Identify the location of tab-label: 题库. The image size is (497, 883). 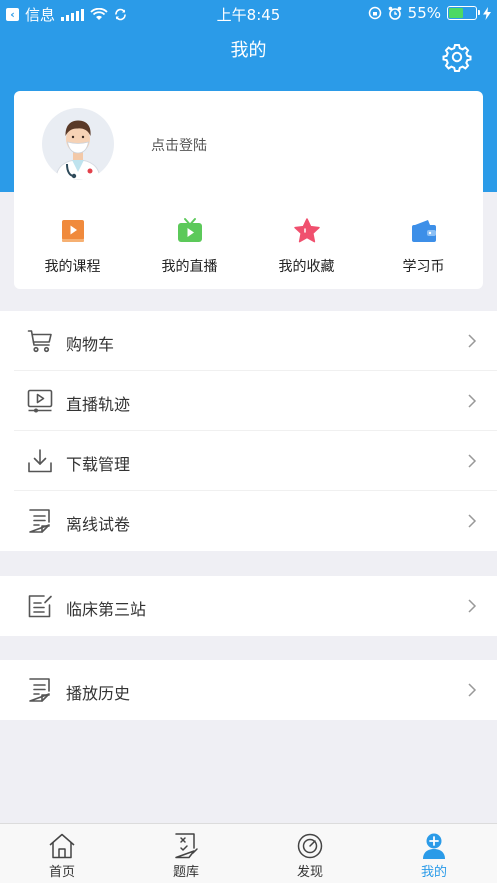
(185, 872).